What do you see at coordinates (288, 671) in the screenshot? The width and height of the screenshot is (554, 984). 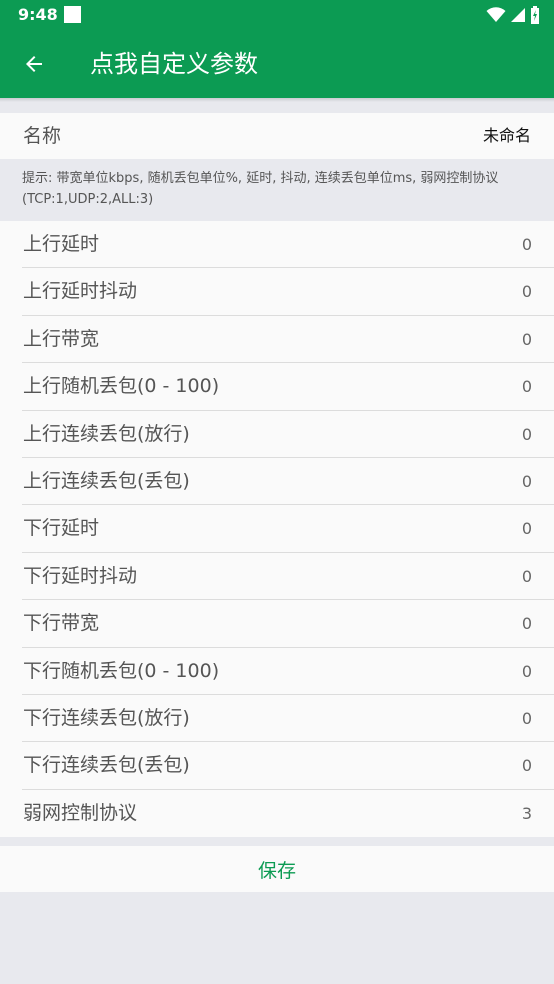 I see `param-downlink-random-loss: 下行随机丢包(0 - 100) 0` at bounding box center [288, 671].